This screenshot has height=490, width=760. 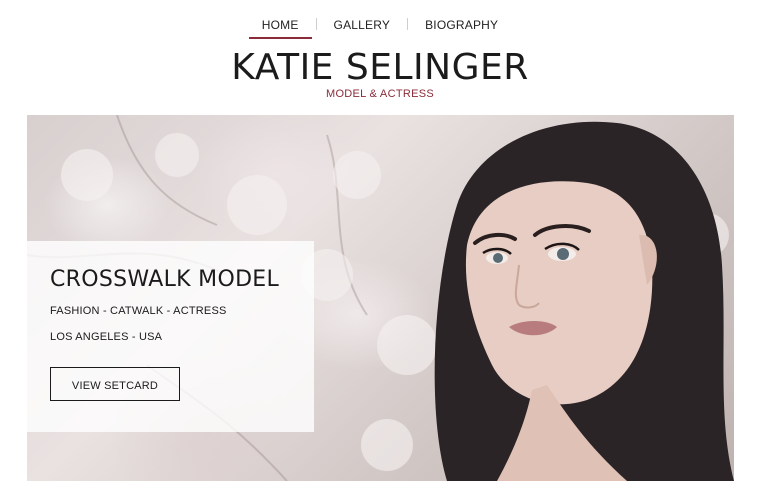 I want to click on site-title: KATIE SELINGER, so click(x=380, y=67).